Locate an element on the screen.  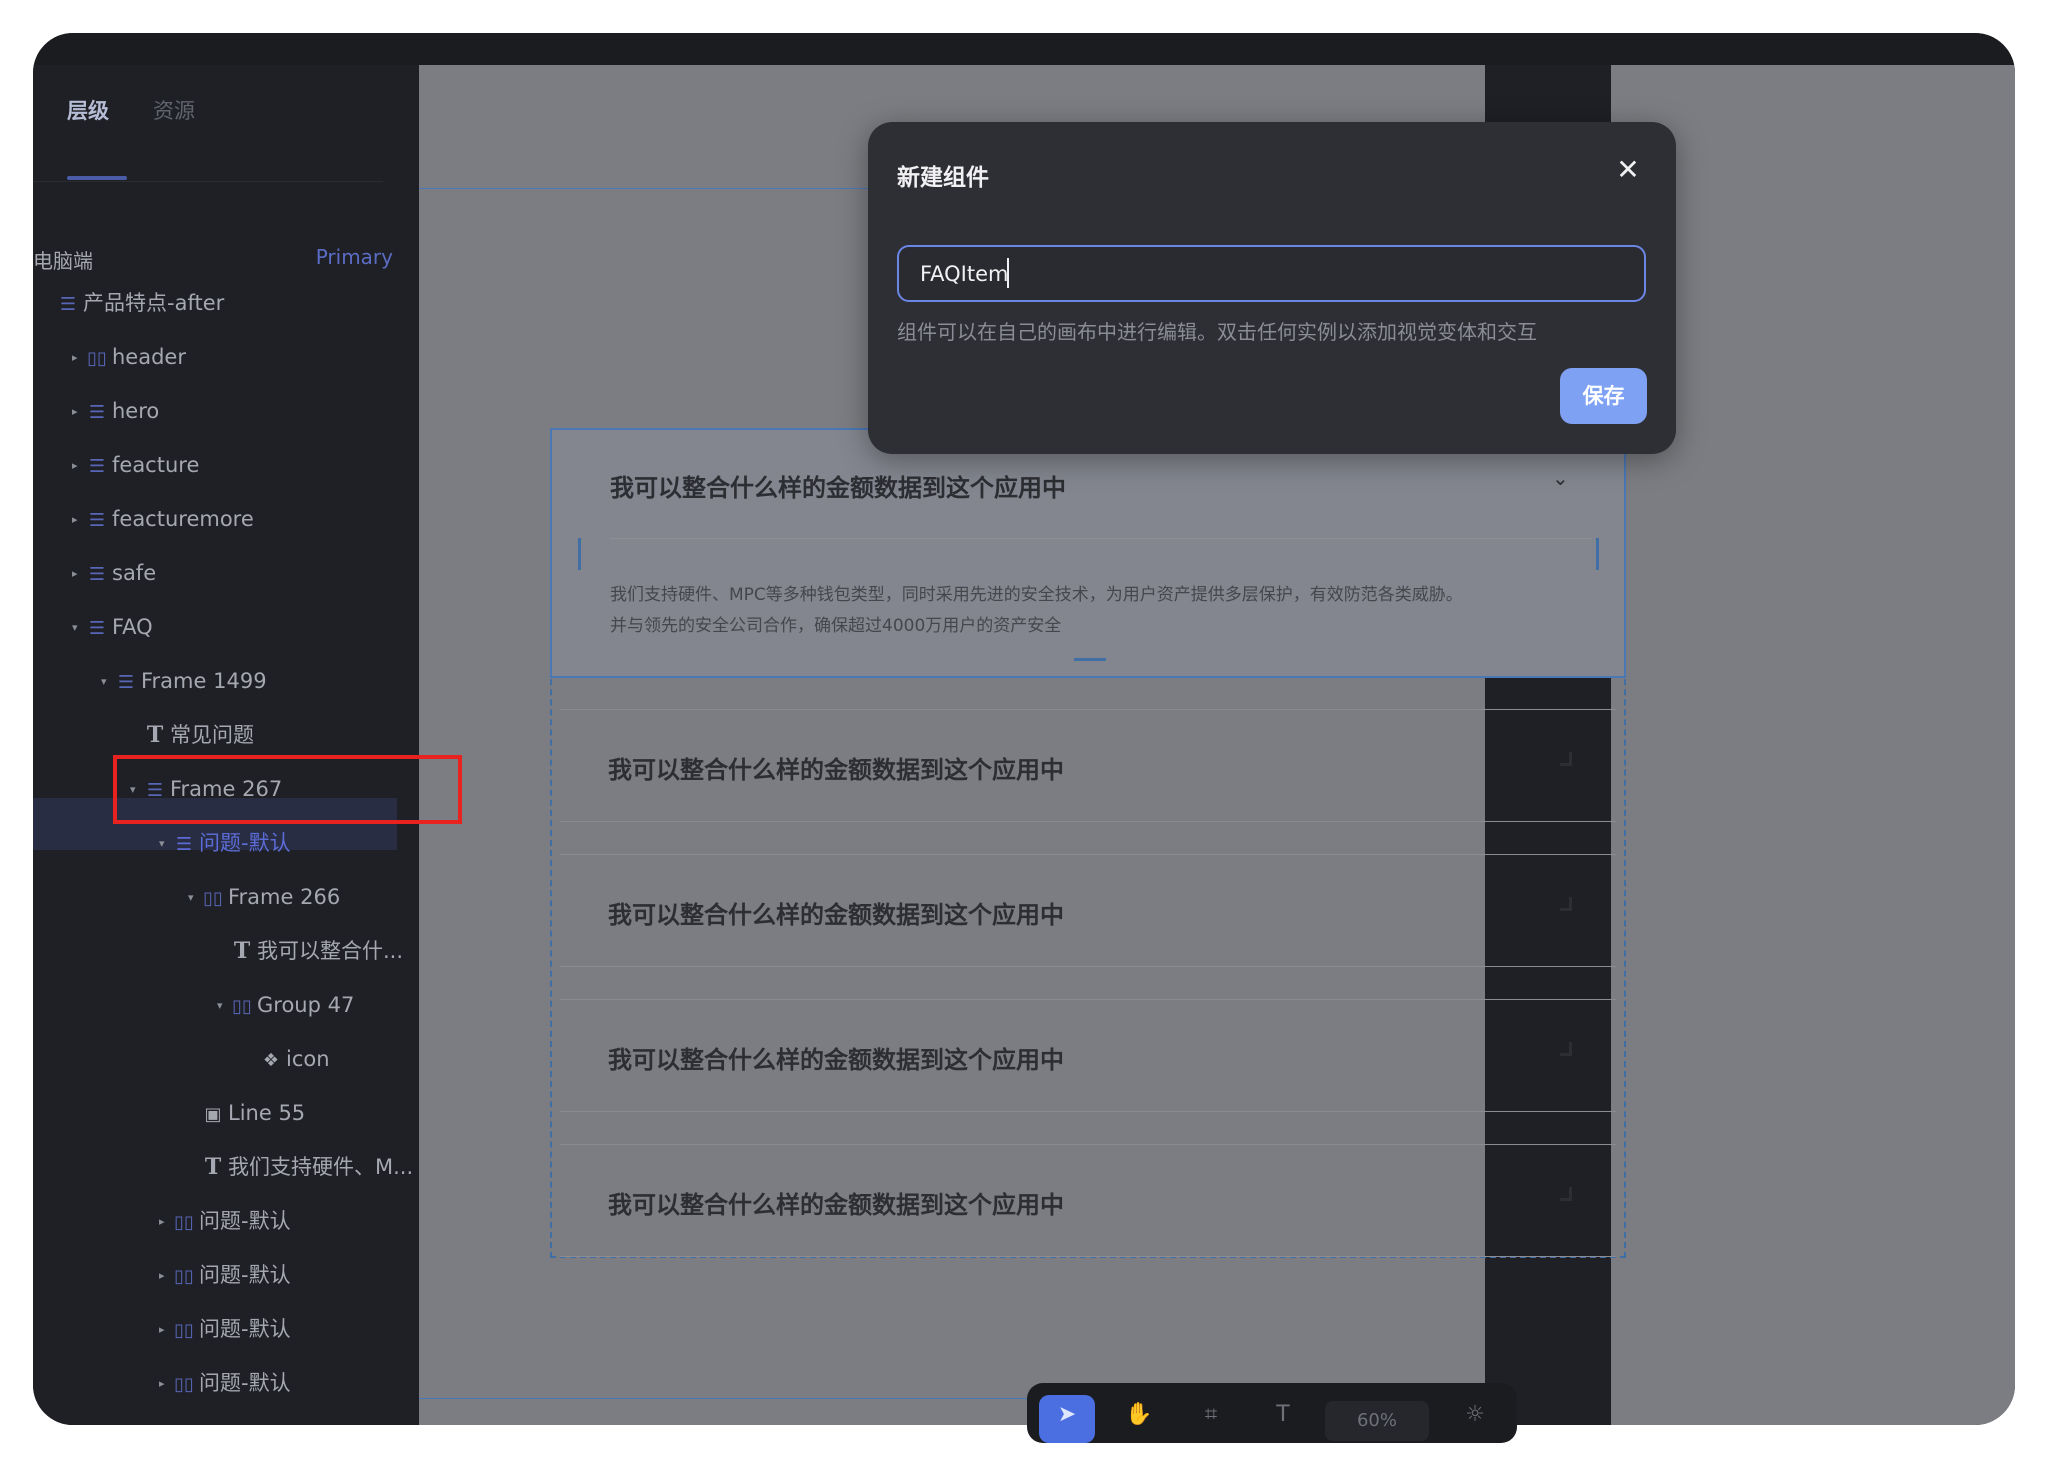
close-icon: ✕ is located at coordinates (1628, 170).